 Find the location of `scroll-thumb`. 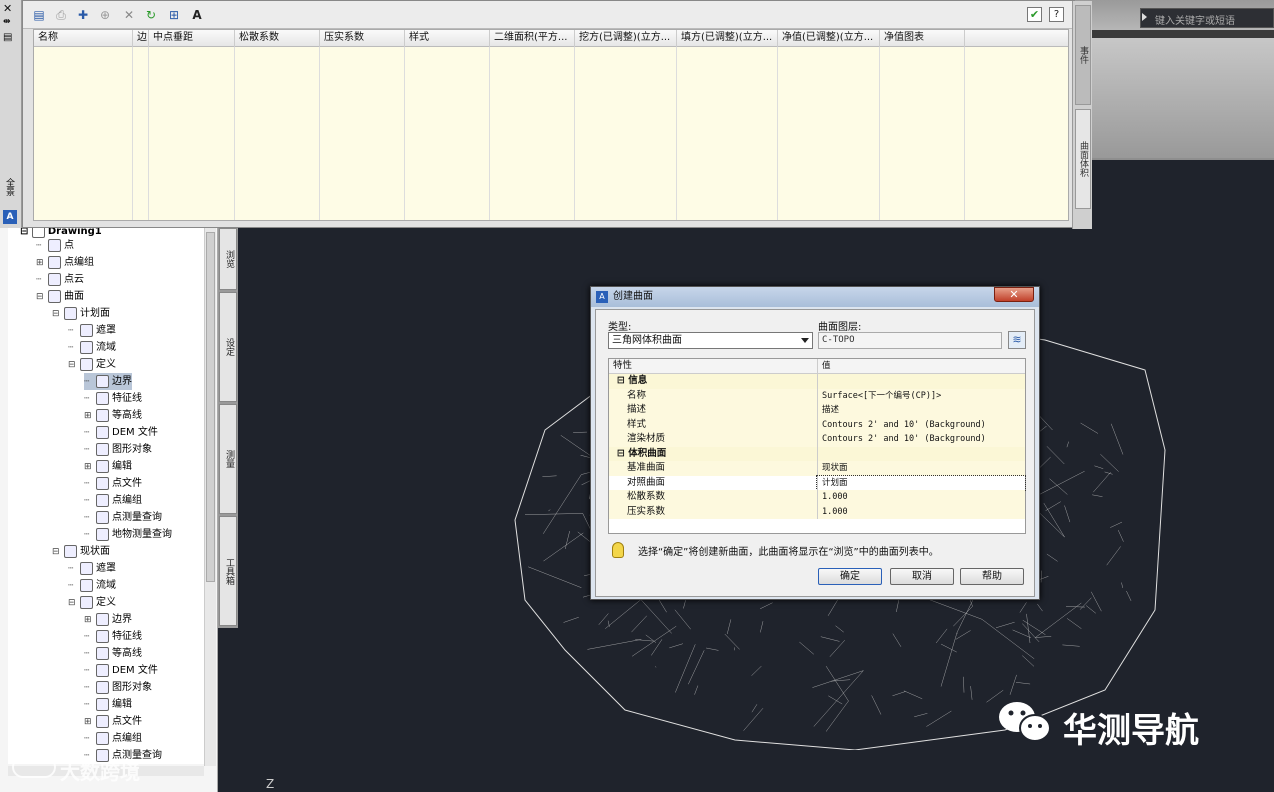

scroll-thumb is located at coordinates (210, 407).